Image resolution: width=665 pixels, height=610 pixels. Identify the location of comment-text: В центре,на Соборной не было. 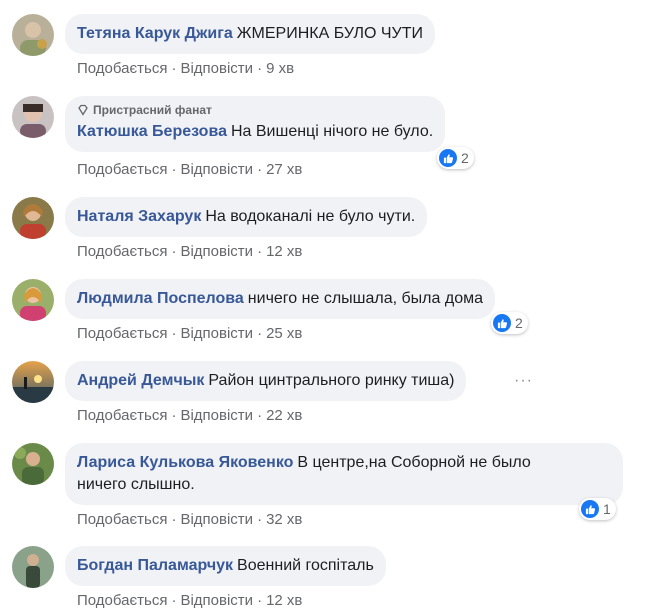
(414, 462).